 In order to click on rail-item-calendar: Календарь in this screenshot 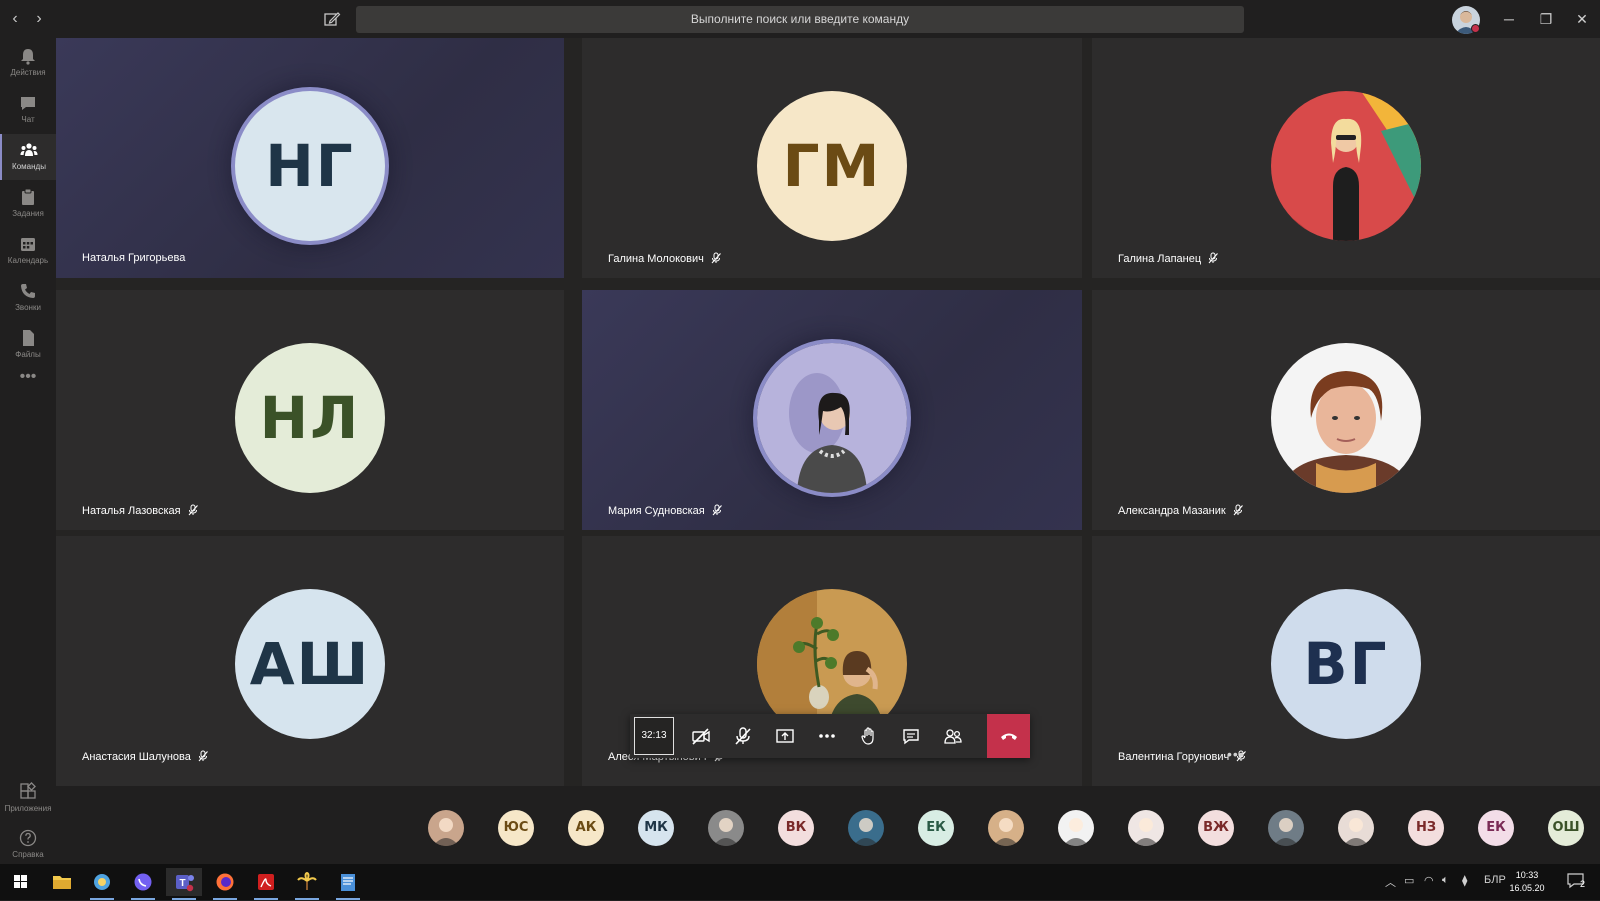, I will do `click(28, 251)`.